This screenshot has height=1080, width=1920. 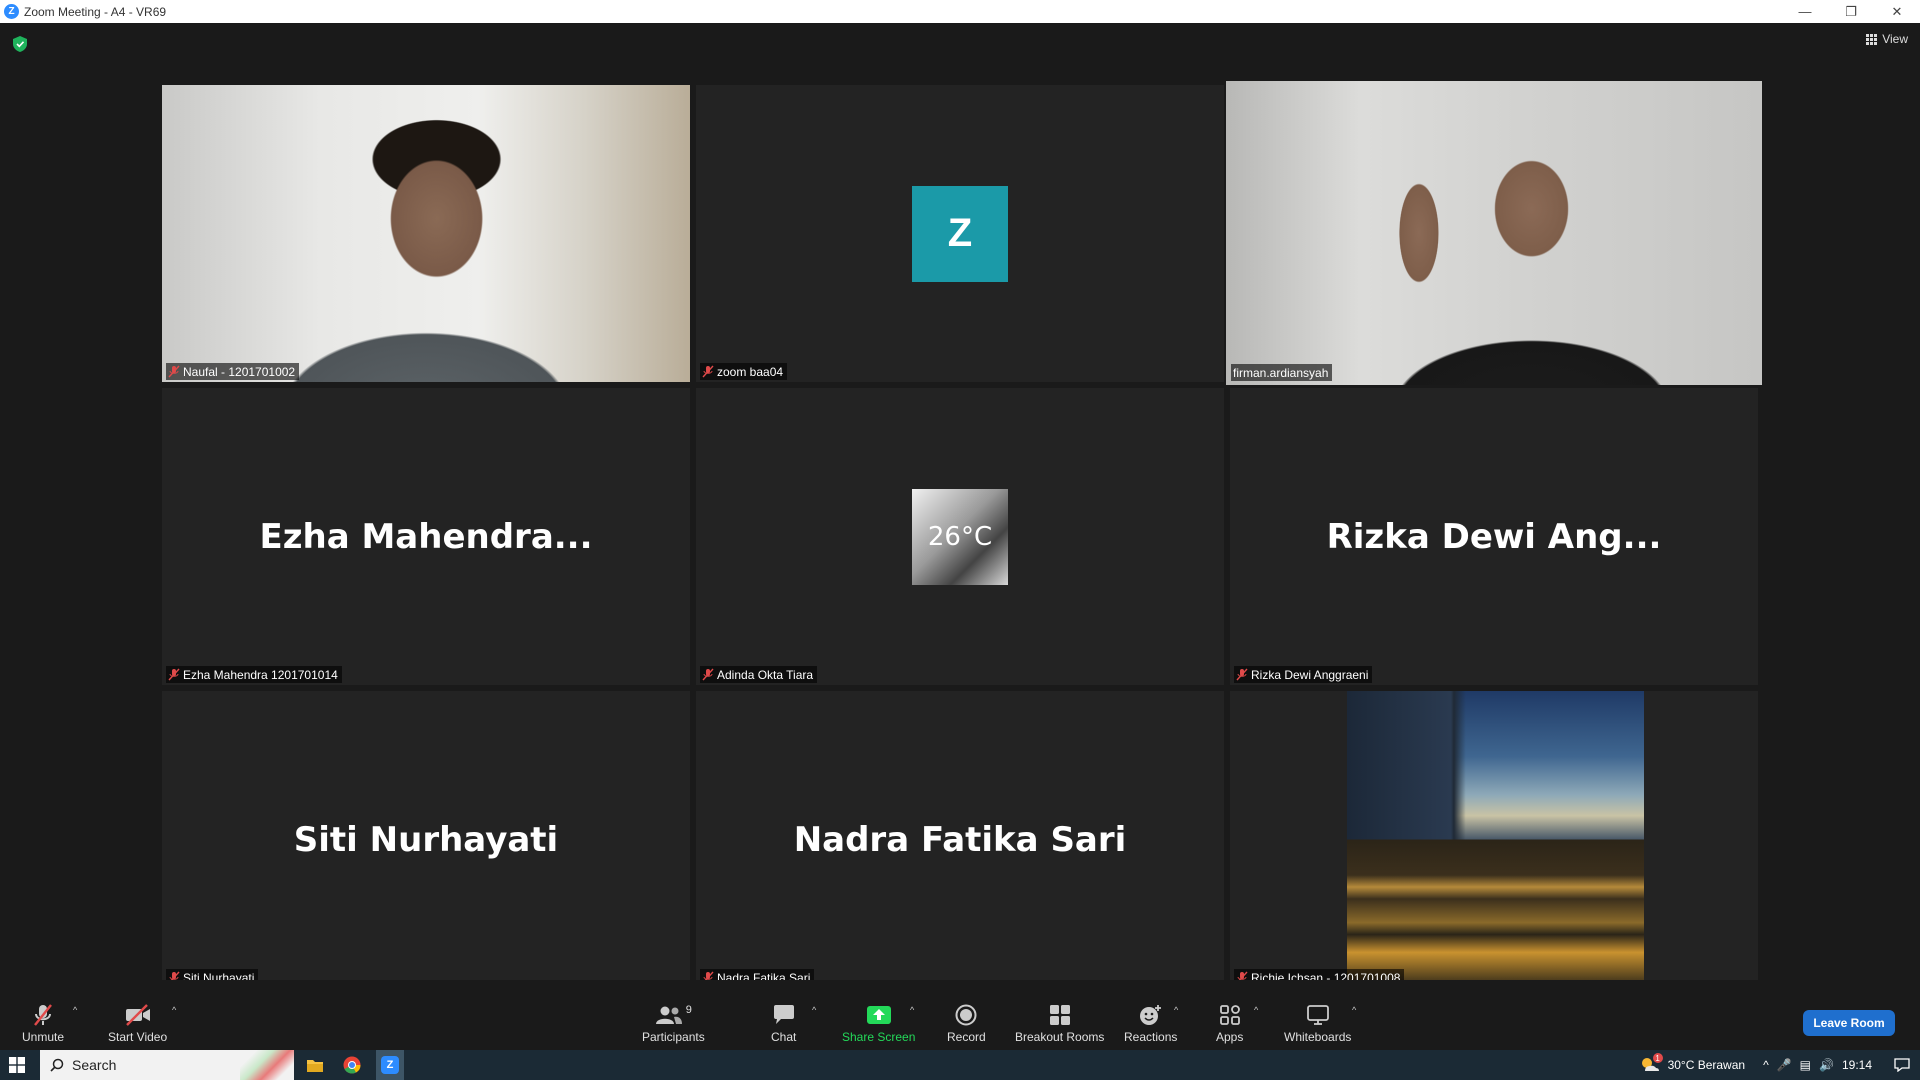 What do you see at coordinates (1902, 1065) in the screenshot?
I see `notifications-icon` at bounding box center [1902, 1065].